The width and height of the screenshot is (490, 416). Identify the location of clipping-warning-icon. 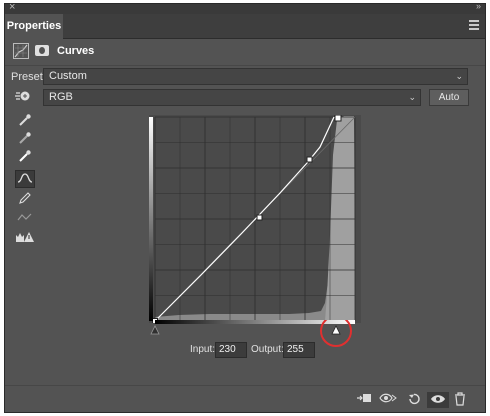
(25, 239).